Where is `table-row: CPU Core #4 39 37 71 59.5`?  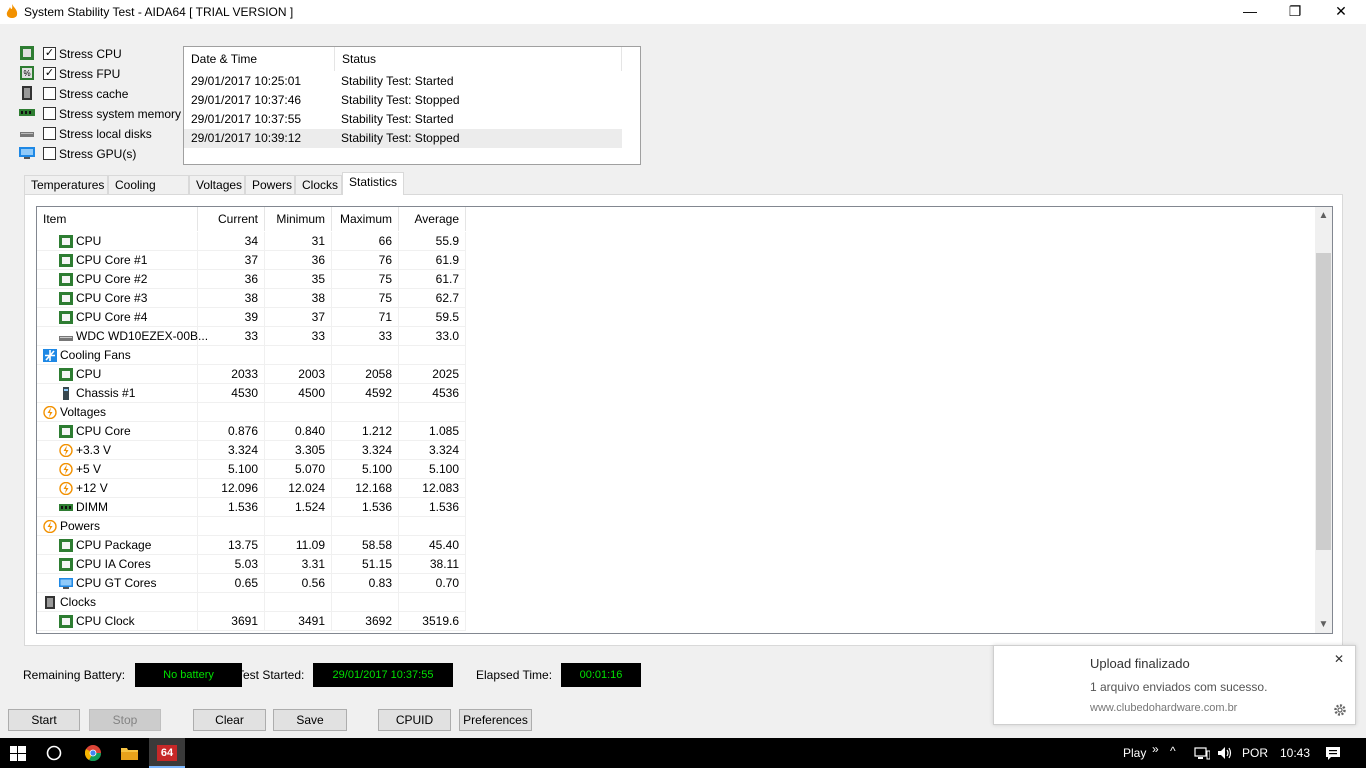 table-row: CPU Core #4 39 37 71 59.5 is located at coordinates (676, 317).